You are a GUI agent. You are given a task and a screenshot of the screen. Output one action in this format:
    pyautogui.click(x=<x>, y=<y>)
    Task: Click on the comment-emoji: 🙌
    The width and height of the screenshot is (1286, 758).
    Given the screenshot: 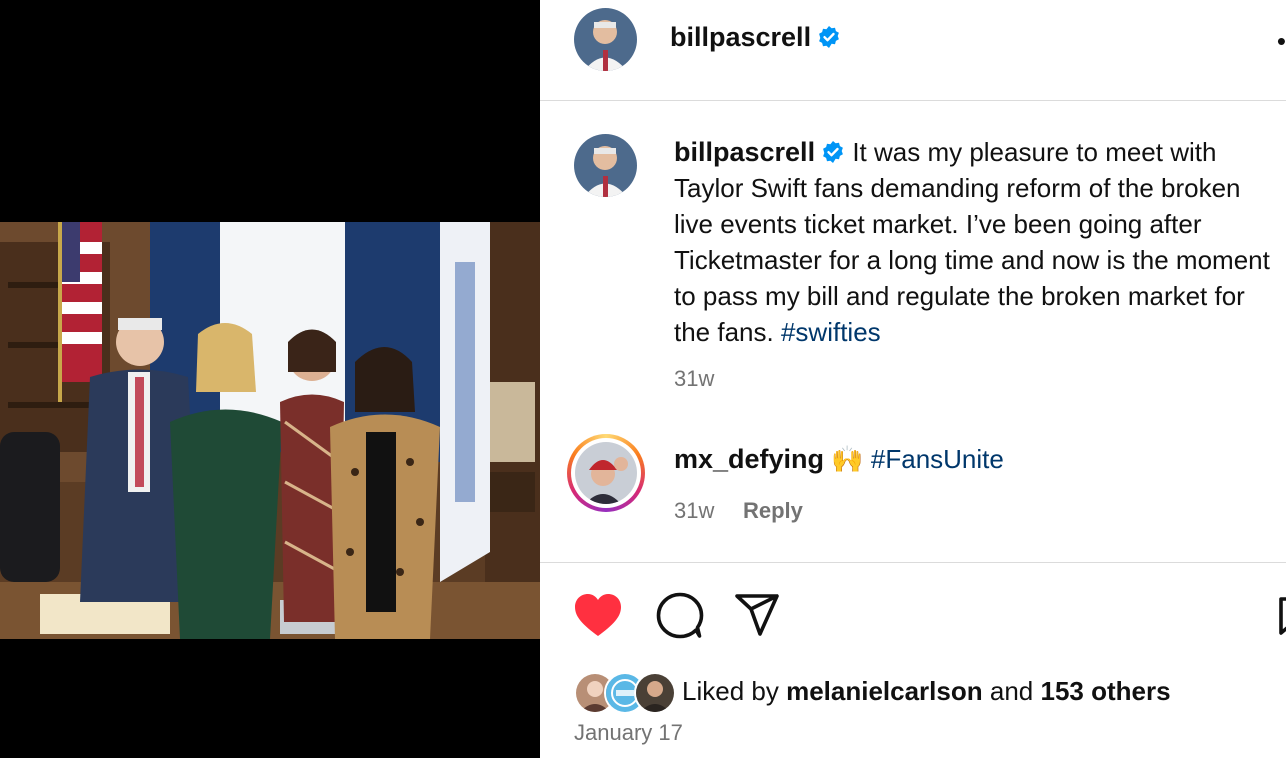 What is the action you would take?
    pyautogui.click(x=847, y=459)
    